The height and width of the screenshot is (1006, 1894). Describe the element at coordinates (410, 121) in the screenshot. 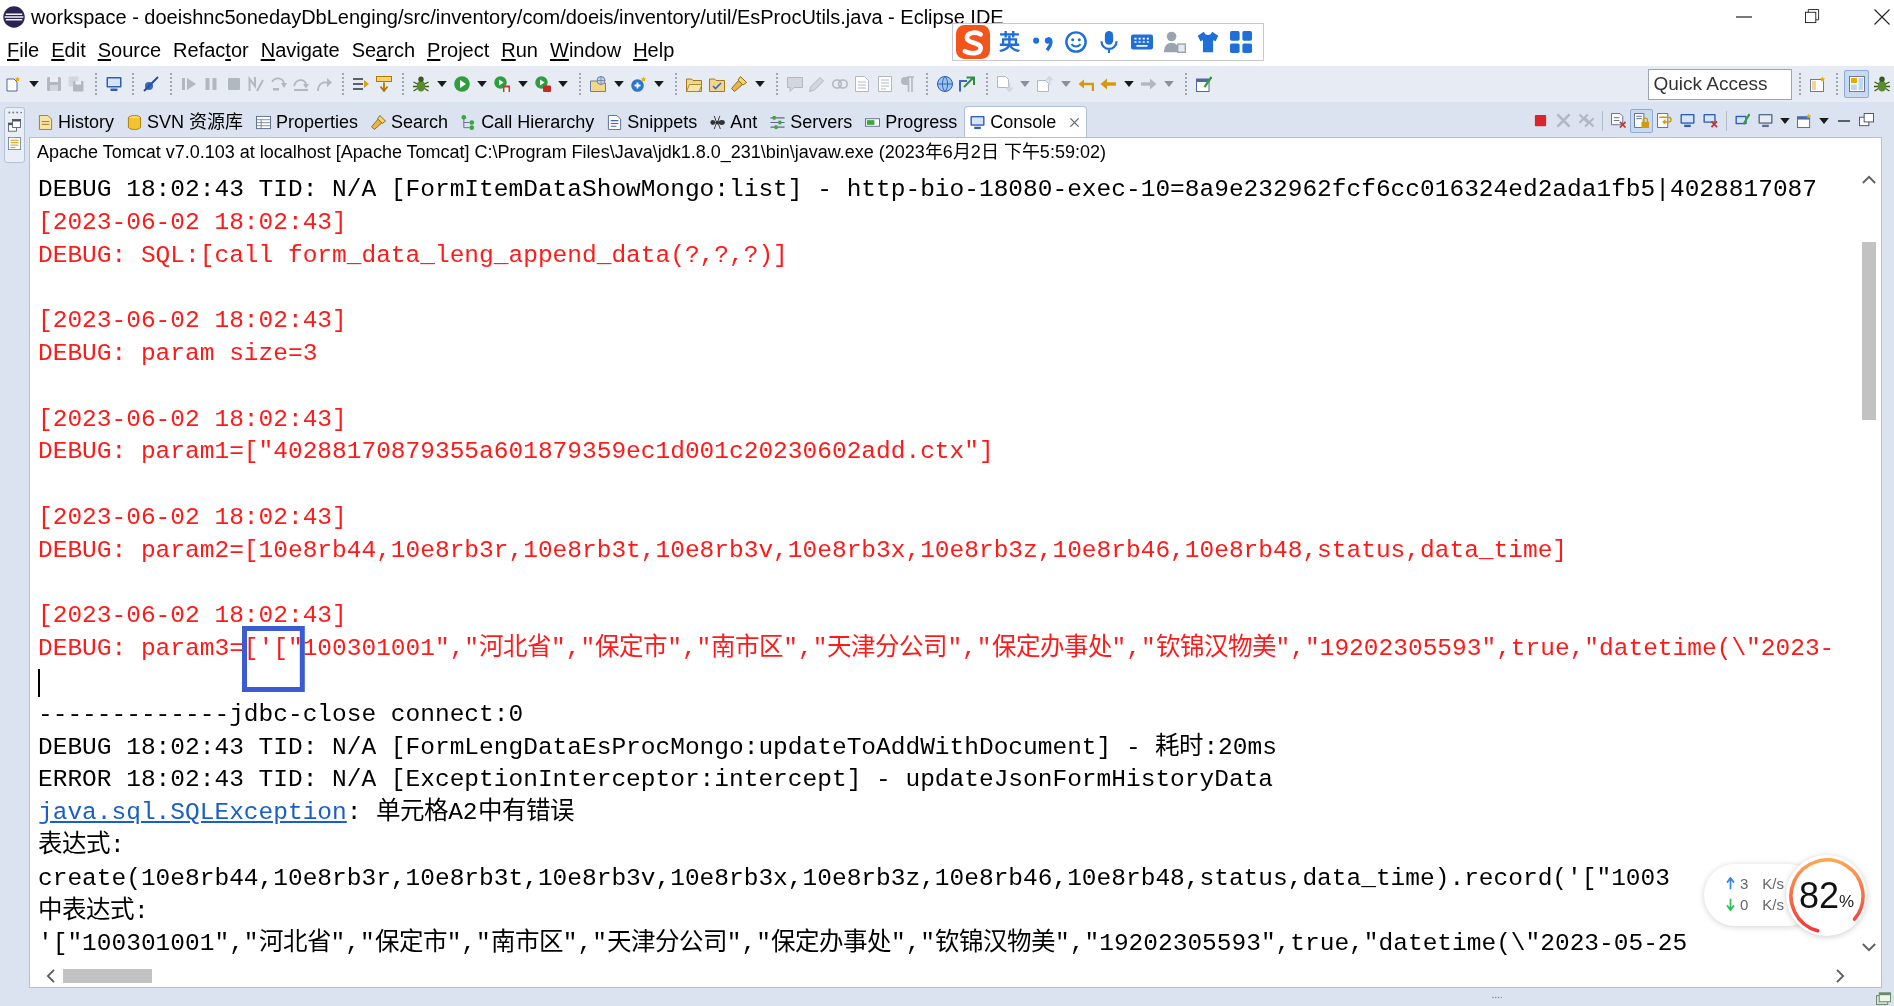

I see `view-tab: Search` at that location.